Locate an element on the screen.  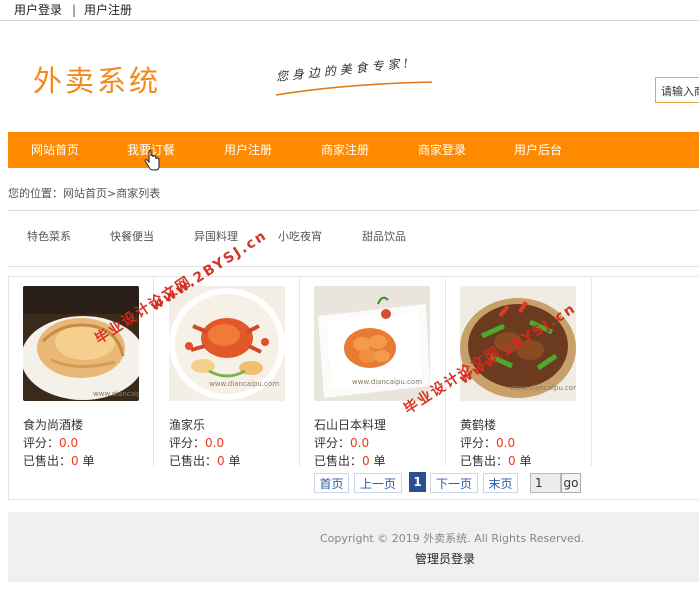
category-tab-foreign: 异国料理 is located at coordinates (216, 236).